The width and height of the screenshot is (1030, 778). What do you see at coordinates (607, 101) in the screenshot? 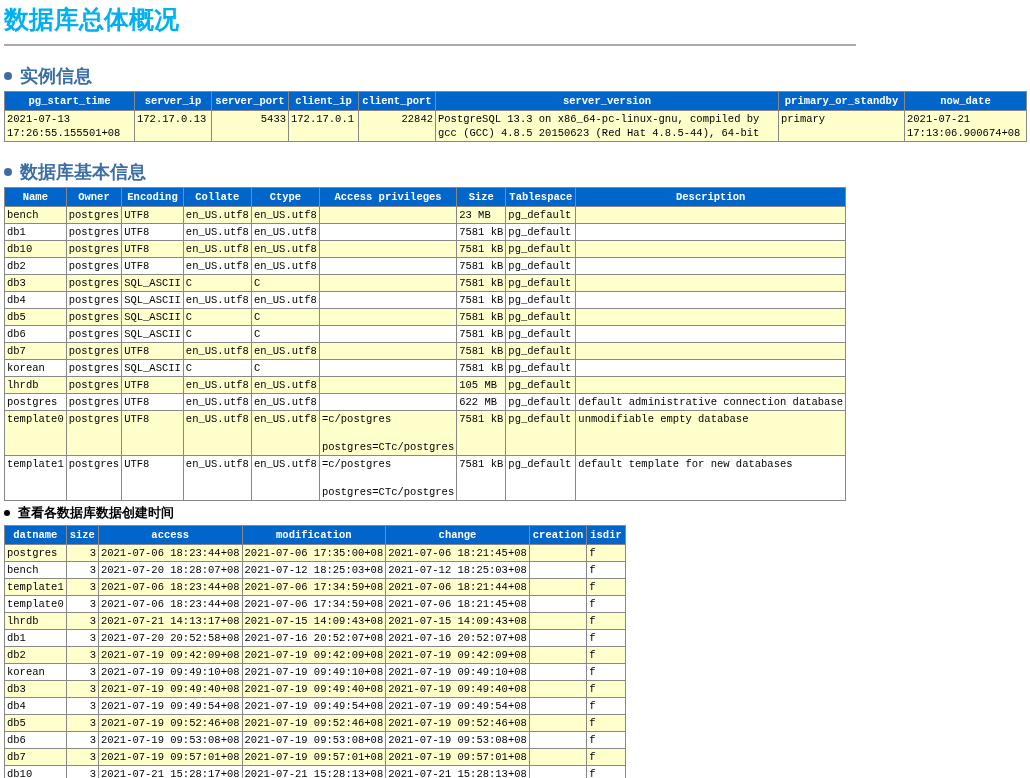
I see `column-header: server_version` at bounding box center [607, 101].